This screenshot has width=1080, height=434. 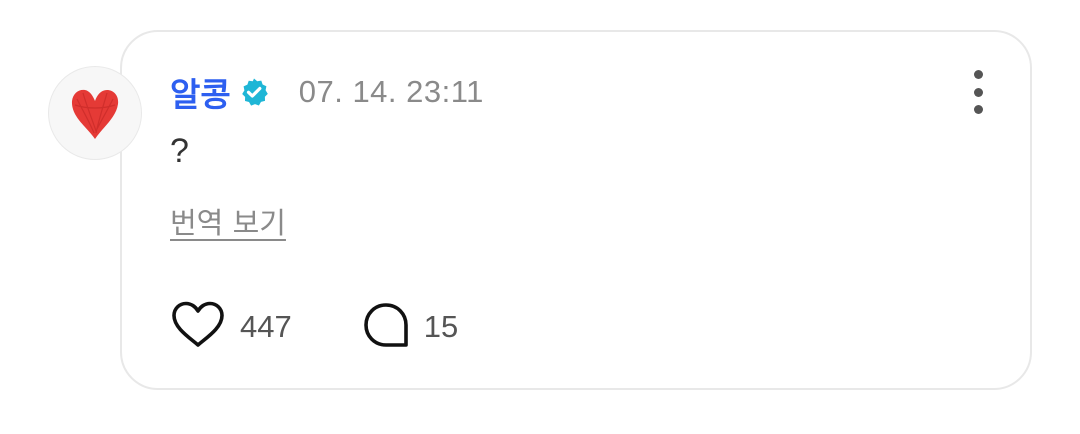 What do you see at coordinates (391, 91) in the screenshot?
I see `comment-timestamp: 07. 14. 23:11` at bounding box center [391, 91].